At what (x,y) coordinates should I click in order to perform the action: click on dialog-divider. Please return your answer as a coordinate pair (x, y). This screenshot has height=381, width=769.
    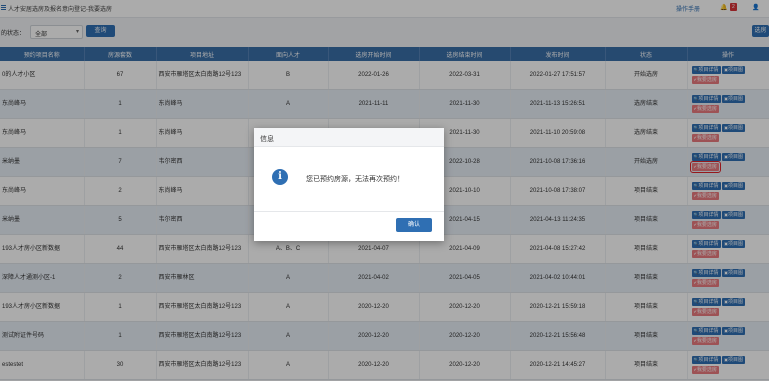
    Looking at the image, I should click on (349, 211).